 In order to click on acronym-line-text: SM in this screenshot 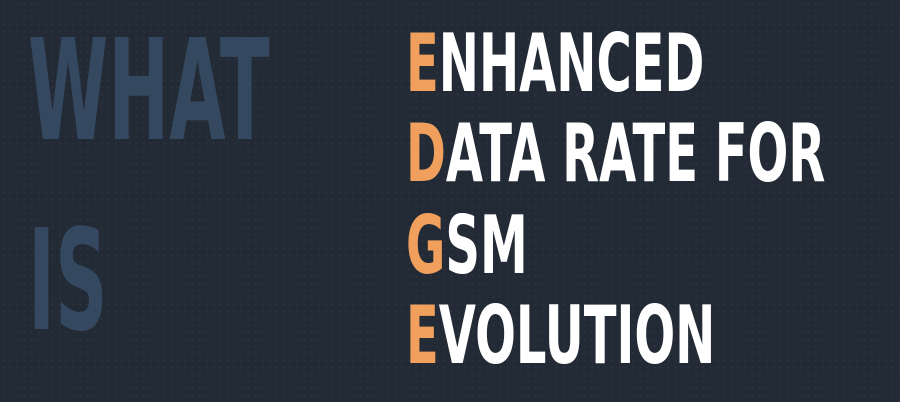, I will do `click(486, 245)`.